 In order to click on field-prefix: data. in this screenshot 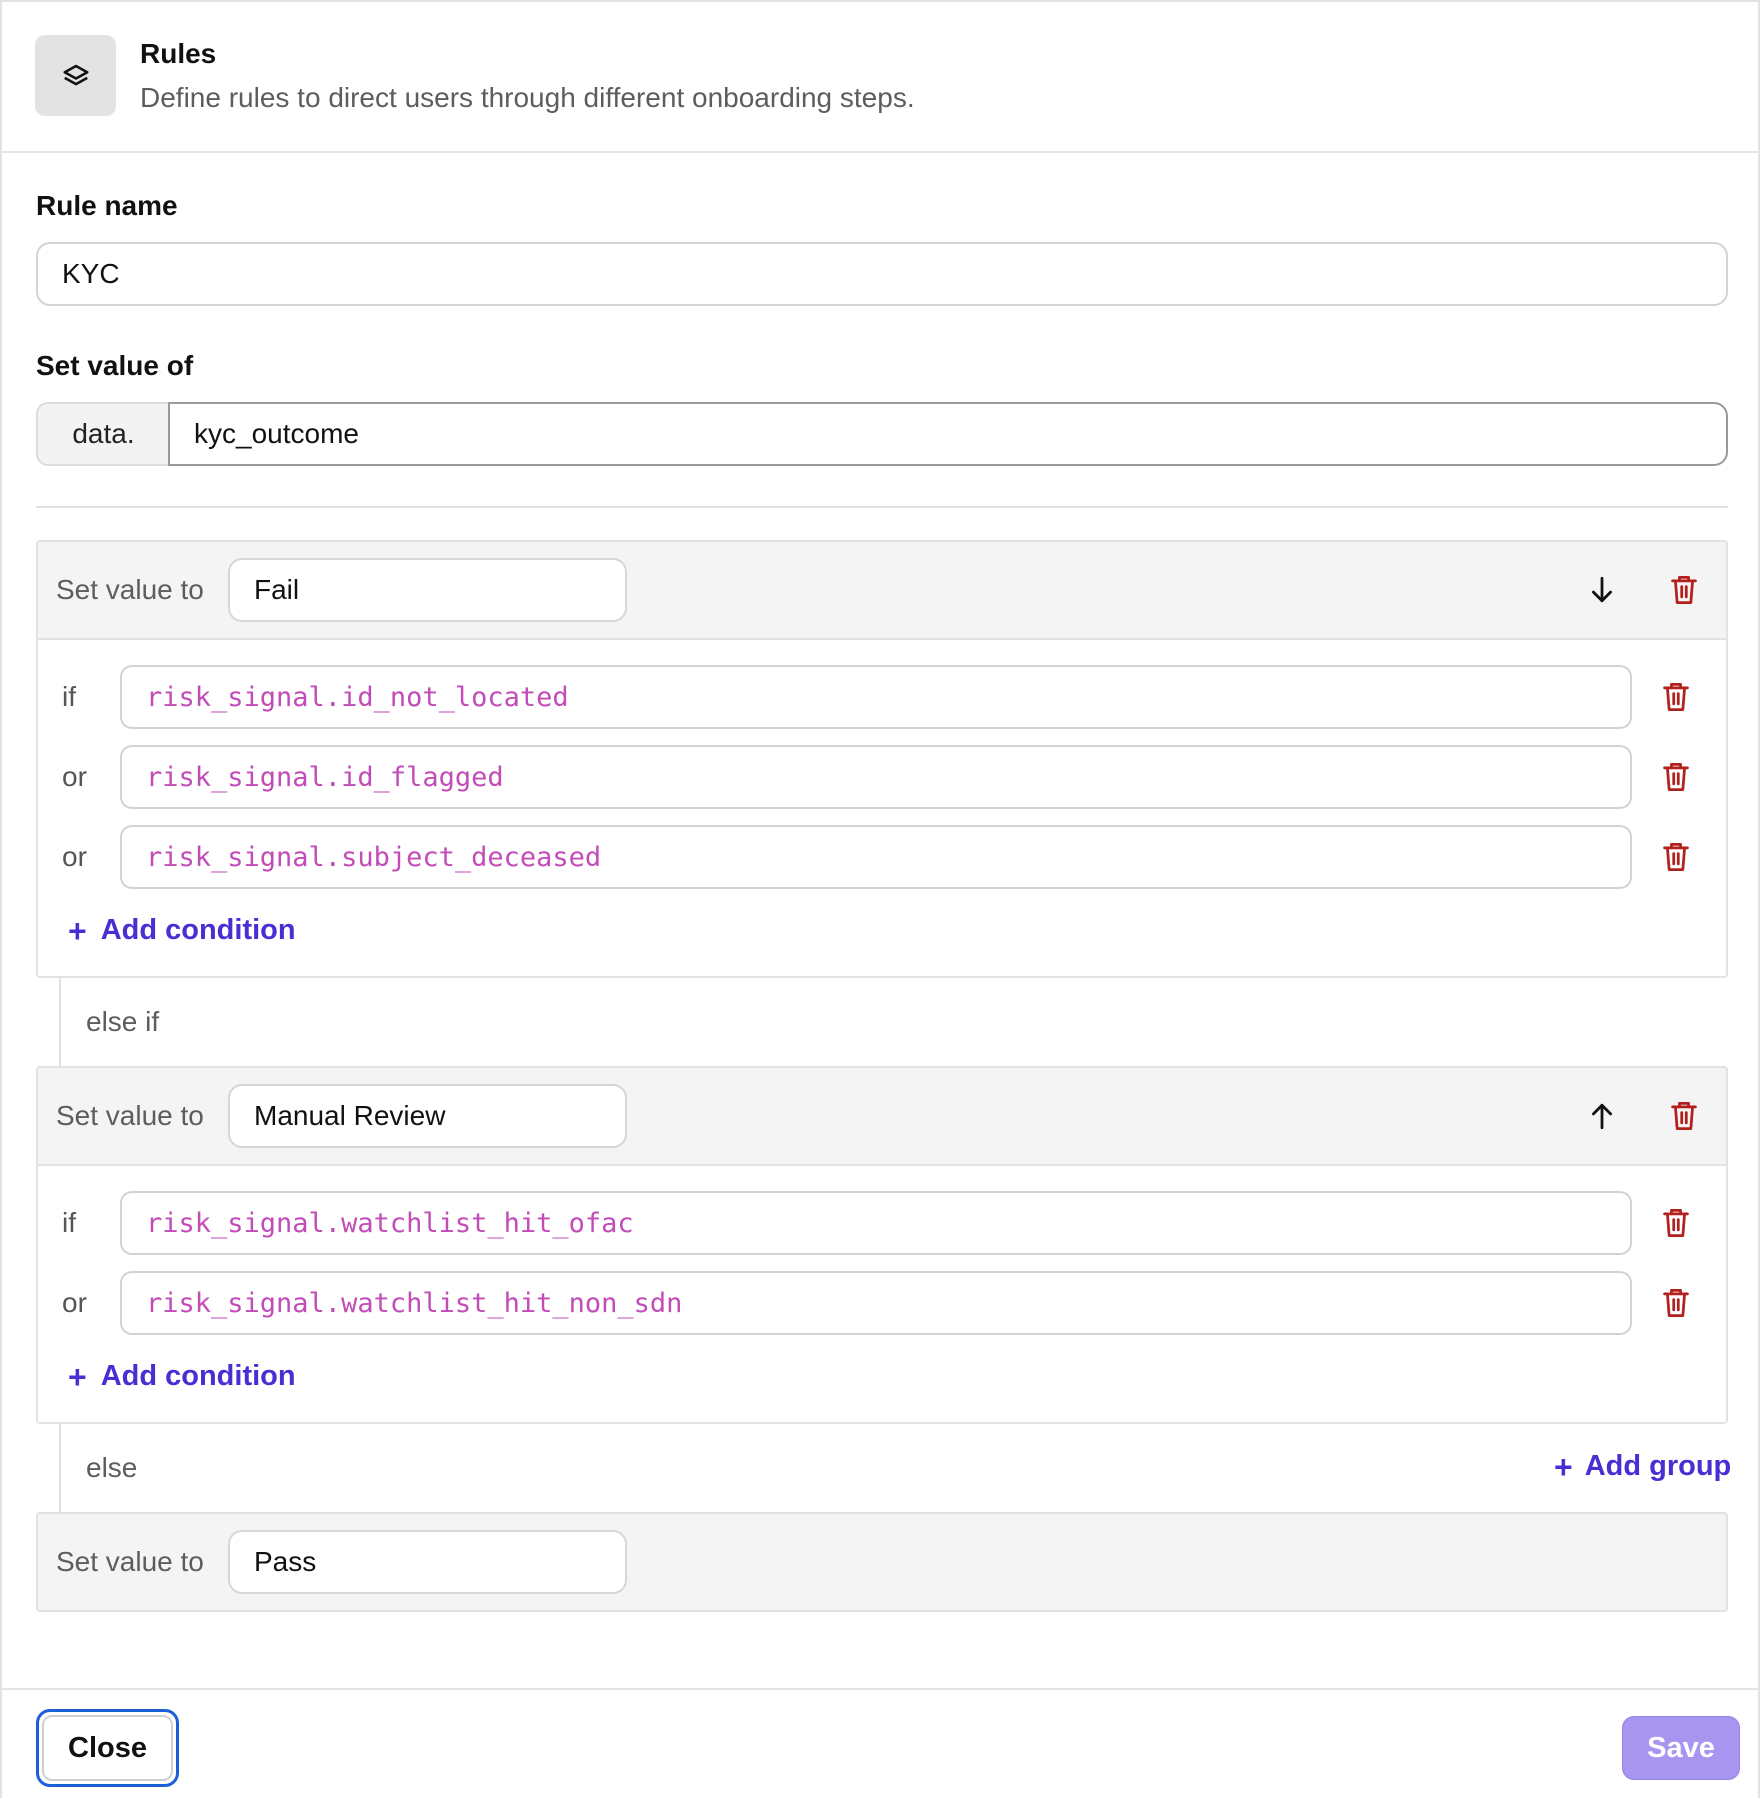, I will do `click(102, 434)`.